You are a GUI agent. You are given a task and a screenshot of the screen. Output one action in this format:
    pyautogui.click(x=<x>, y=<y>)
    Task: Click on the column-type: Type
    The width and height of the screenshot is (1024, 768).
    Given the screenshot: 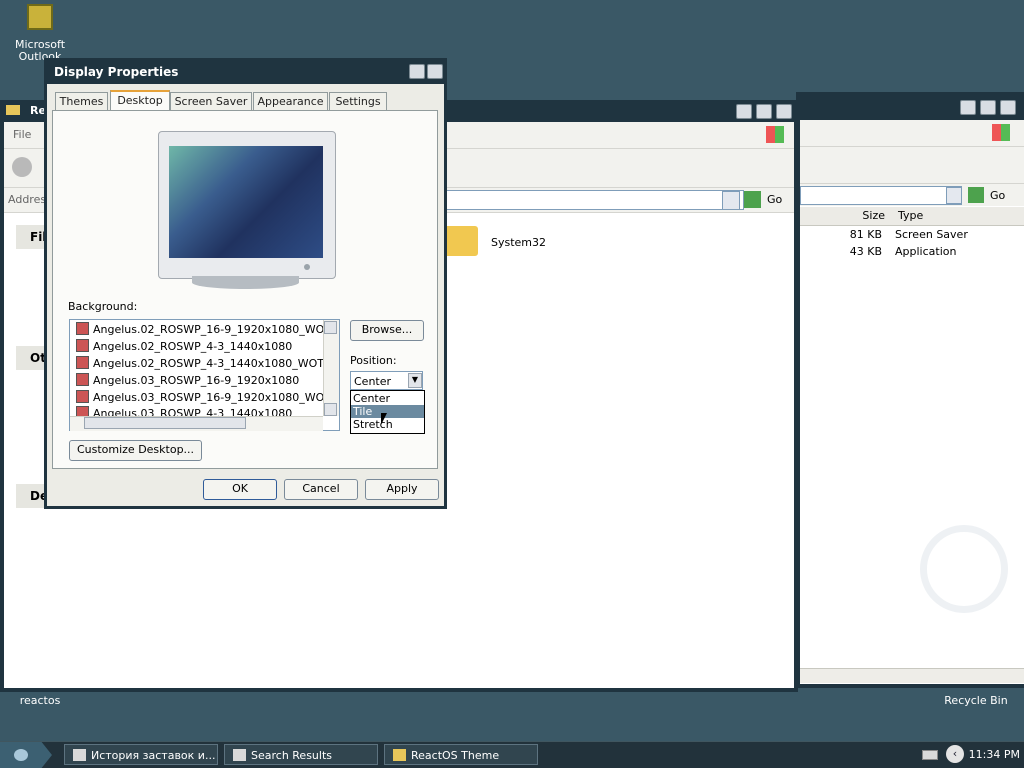 What is the action you would take?
    pyautogui.click(x=910, y=215)
    